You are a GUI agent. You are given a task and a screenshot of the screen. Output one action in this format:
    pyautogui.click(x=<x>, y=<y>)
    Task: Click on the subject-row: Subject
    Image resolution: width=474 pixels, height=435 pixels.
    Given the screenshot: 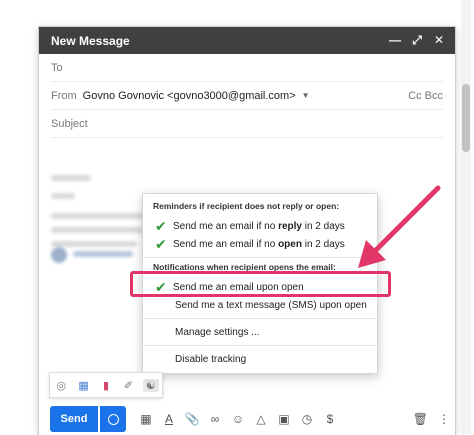 What is the action you would take?
    pyautogui.click(x=247, y=124)
    